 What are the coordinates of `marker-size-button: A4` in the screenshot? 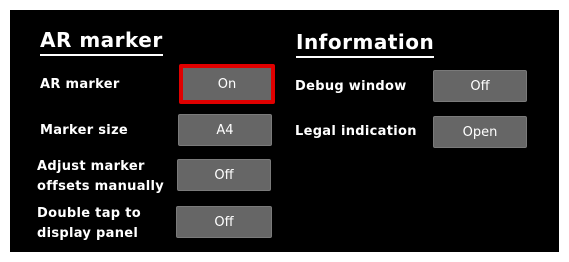 It's located at (225, 130).